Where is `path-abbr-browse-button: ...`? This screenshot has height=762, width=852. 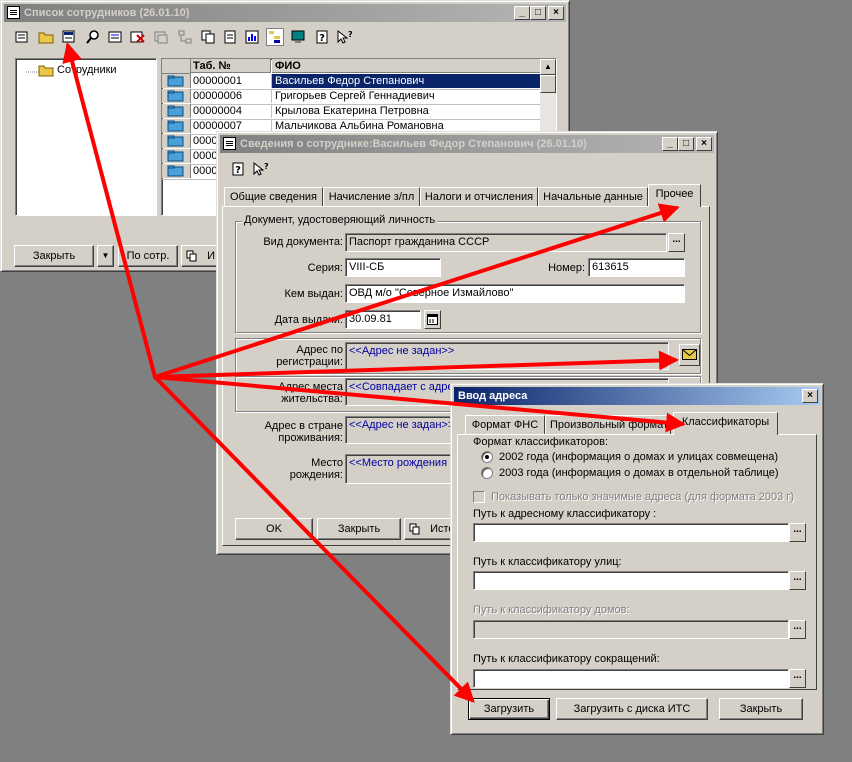 path-abbr-browse-button: ... is located at coordinates (797, 678).